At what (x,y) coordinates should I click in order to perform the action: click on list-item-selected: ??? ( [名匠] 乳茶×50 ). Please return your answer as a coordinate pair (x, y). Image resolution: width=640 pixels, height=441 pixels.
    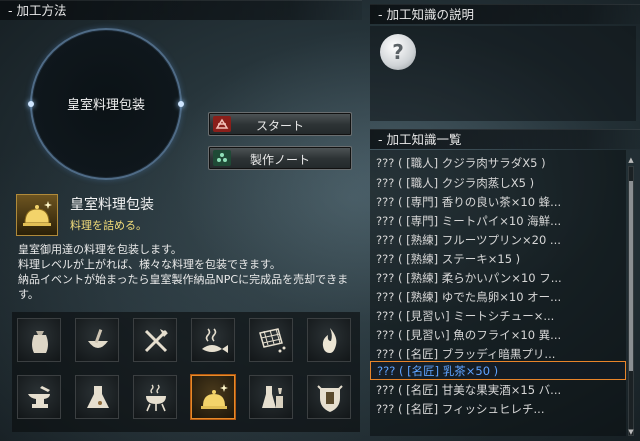
    Looking at the image, I should click on (498, 370).